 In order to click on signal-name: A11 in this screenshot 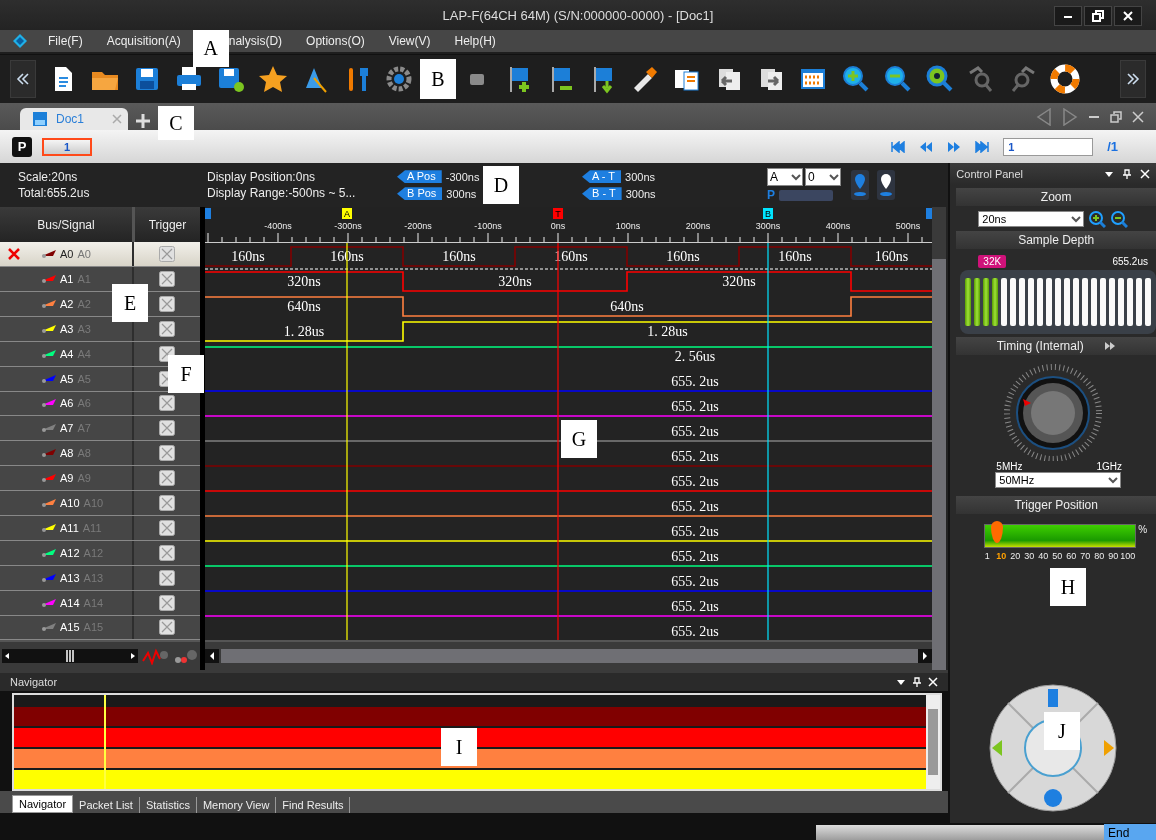, I will do `click(69, 527)`.